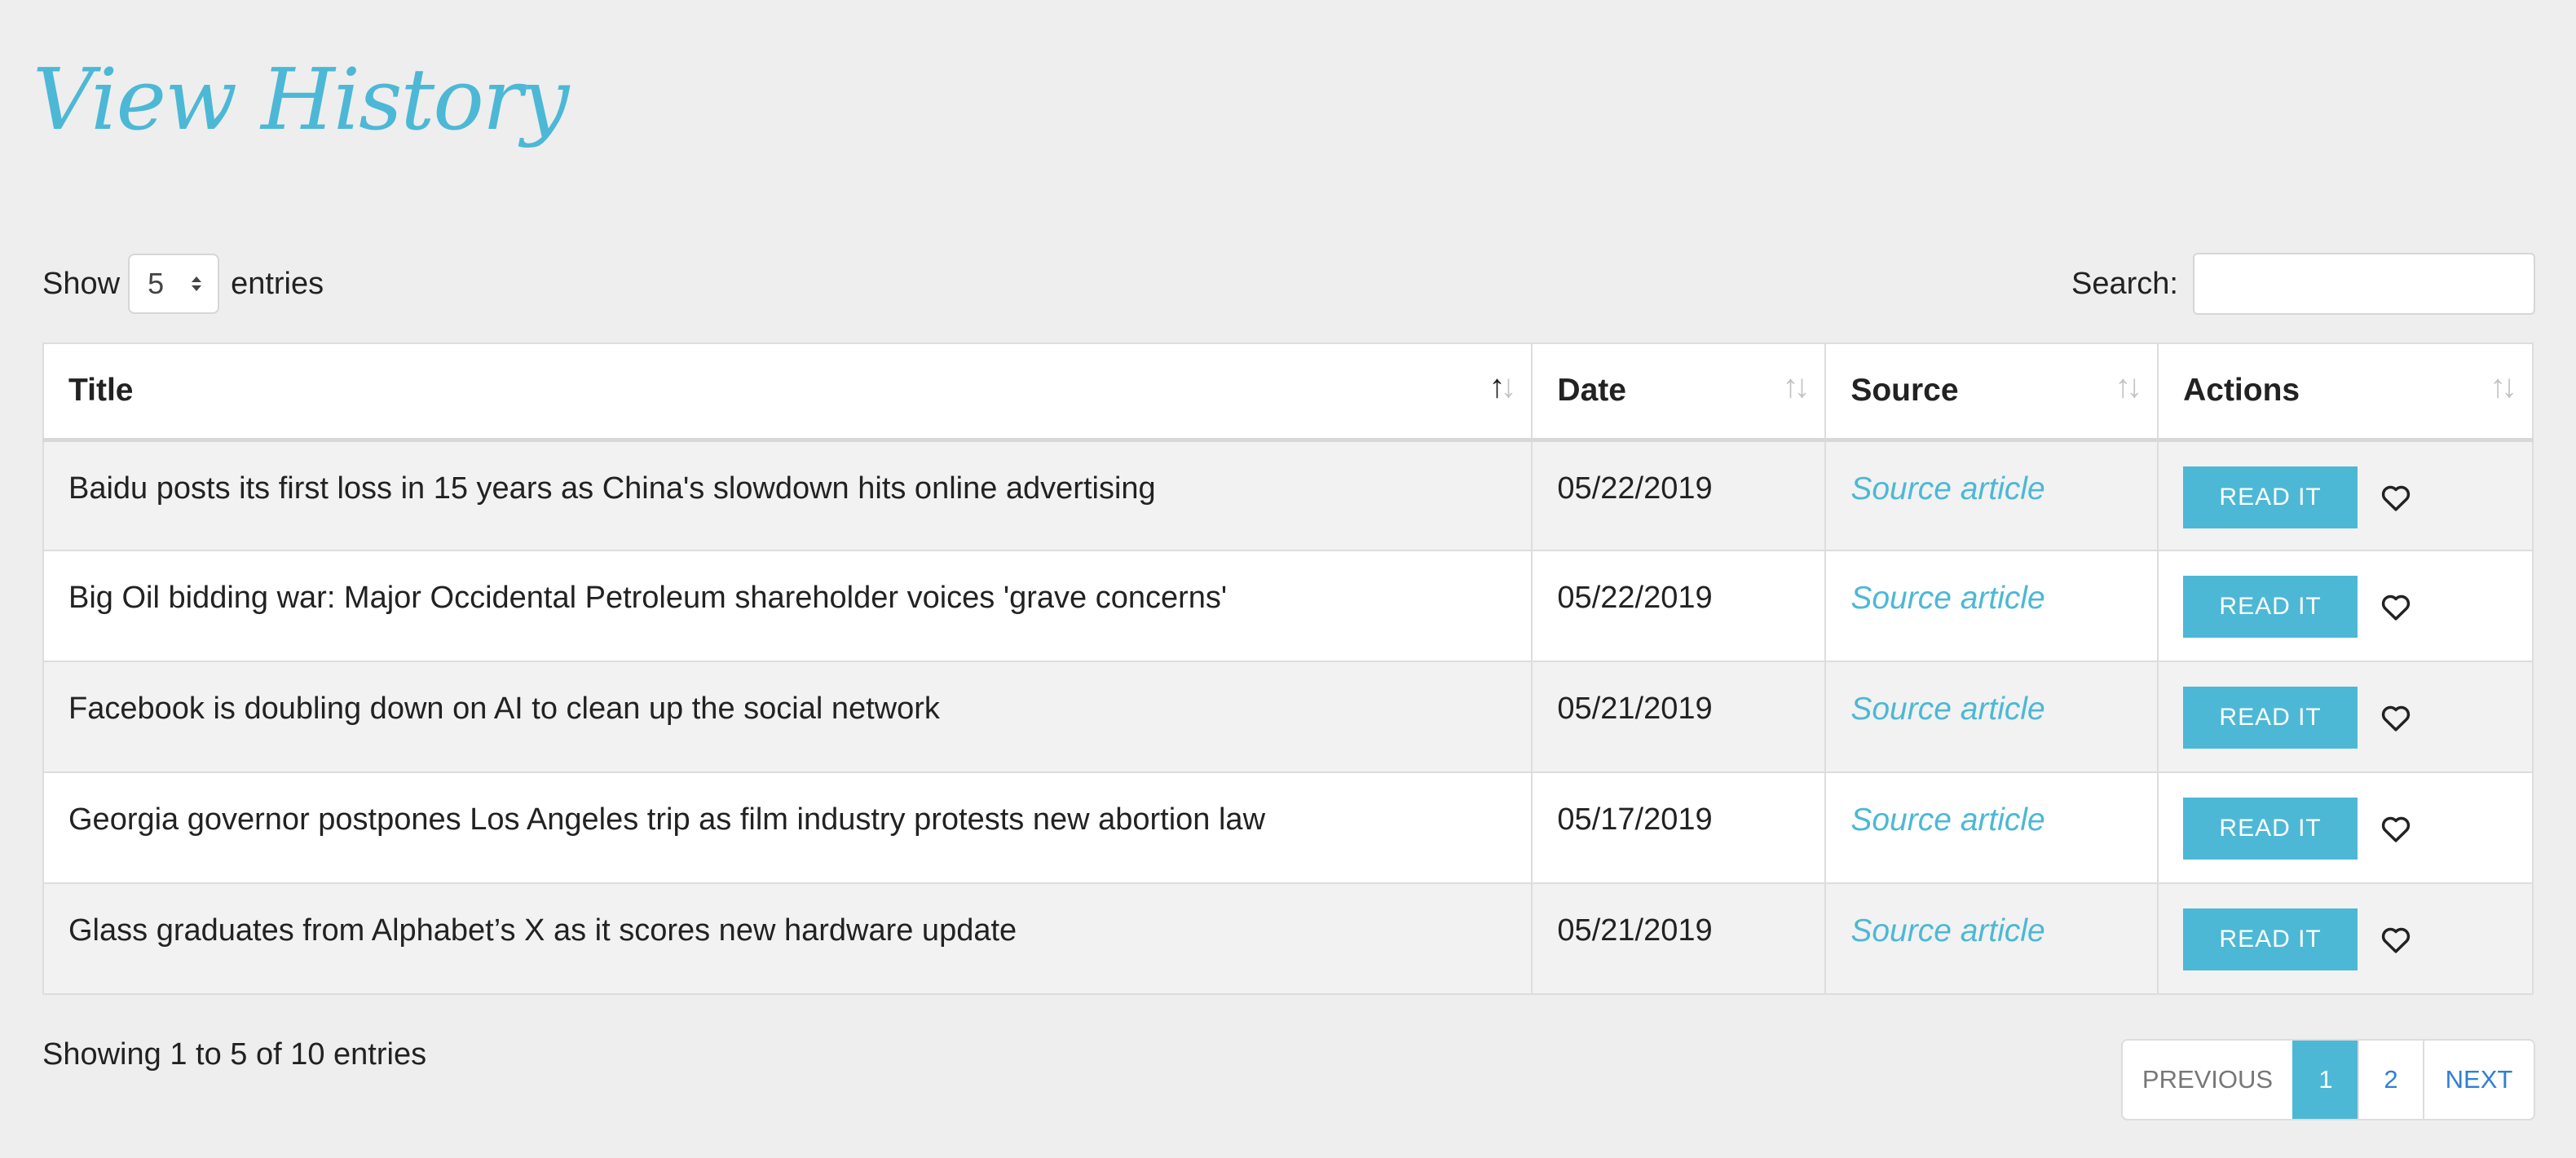 The height and width of the screenshot is (1158, 2576). I want to click on column-header-source: Source ↑↓, so click(1991, 393).